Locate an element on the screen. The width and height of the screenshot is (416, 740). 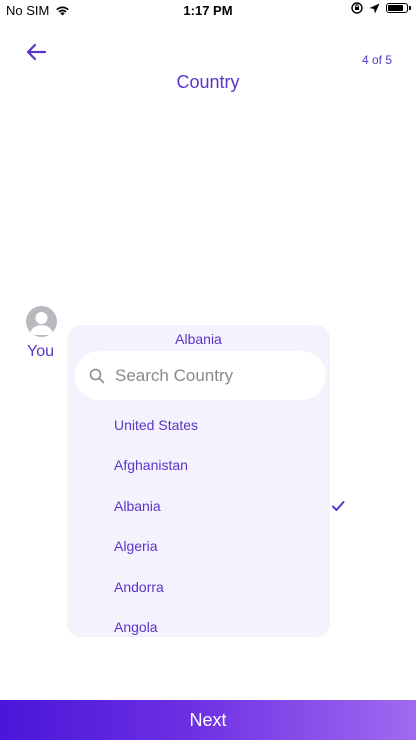
page-title: Country is located at coordinates (208, 82).